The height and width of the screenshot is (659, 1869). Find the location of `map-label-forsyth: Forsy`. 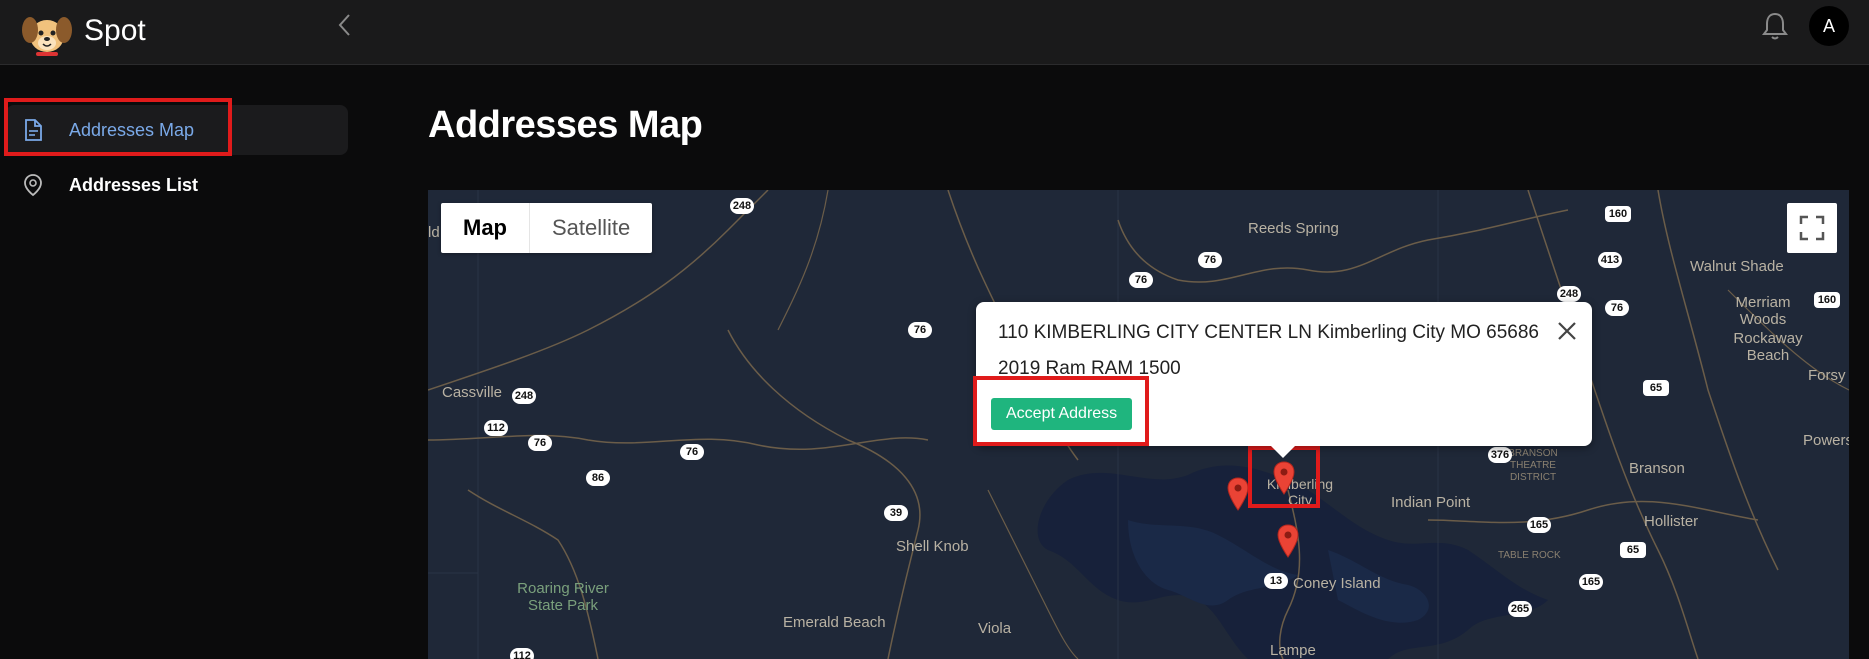

map-label-forsyth: Forsy is located at coordinates (1827, 375).